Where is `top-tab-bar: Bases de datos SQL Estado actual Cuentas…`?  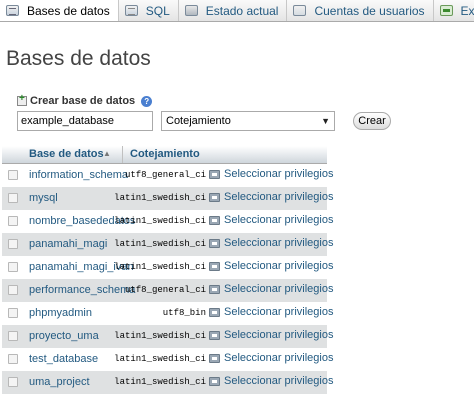 top-tab-bar: Bases de datos SQL Estado actual Cuentas… is located at coordinates (237, 11).